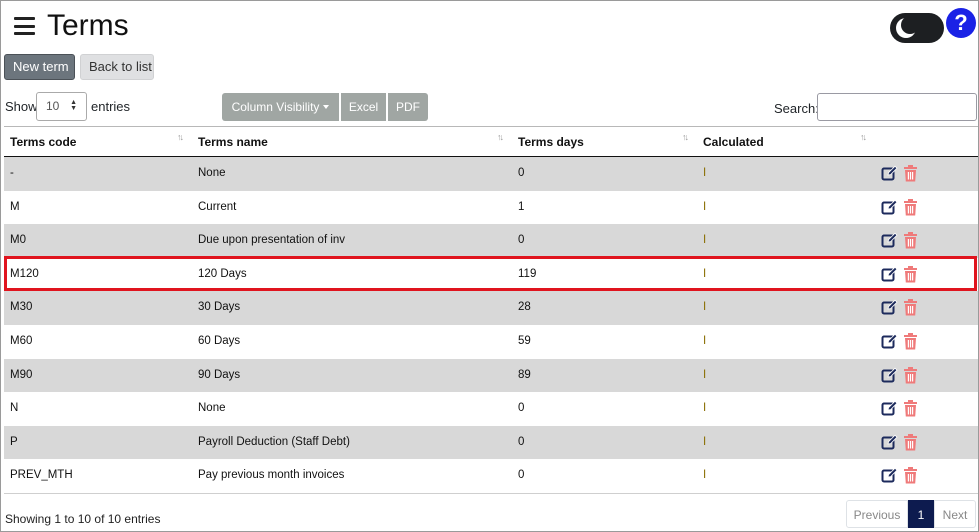 Image resolution: width=979 pixels, height=532 pixels. I want to click on column-header-terms-name: Terms name, so click(233, 142).